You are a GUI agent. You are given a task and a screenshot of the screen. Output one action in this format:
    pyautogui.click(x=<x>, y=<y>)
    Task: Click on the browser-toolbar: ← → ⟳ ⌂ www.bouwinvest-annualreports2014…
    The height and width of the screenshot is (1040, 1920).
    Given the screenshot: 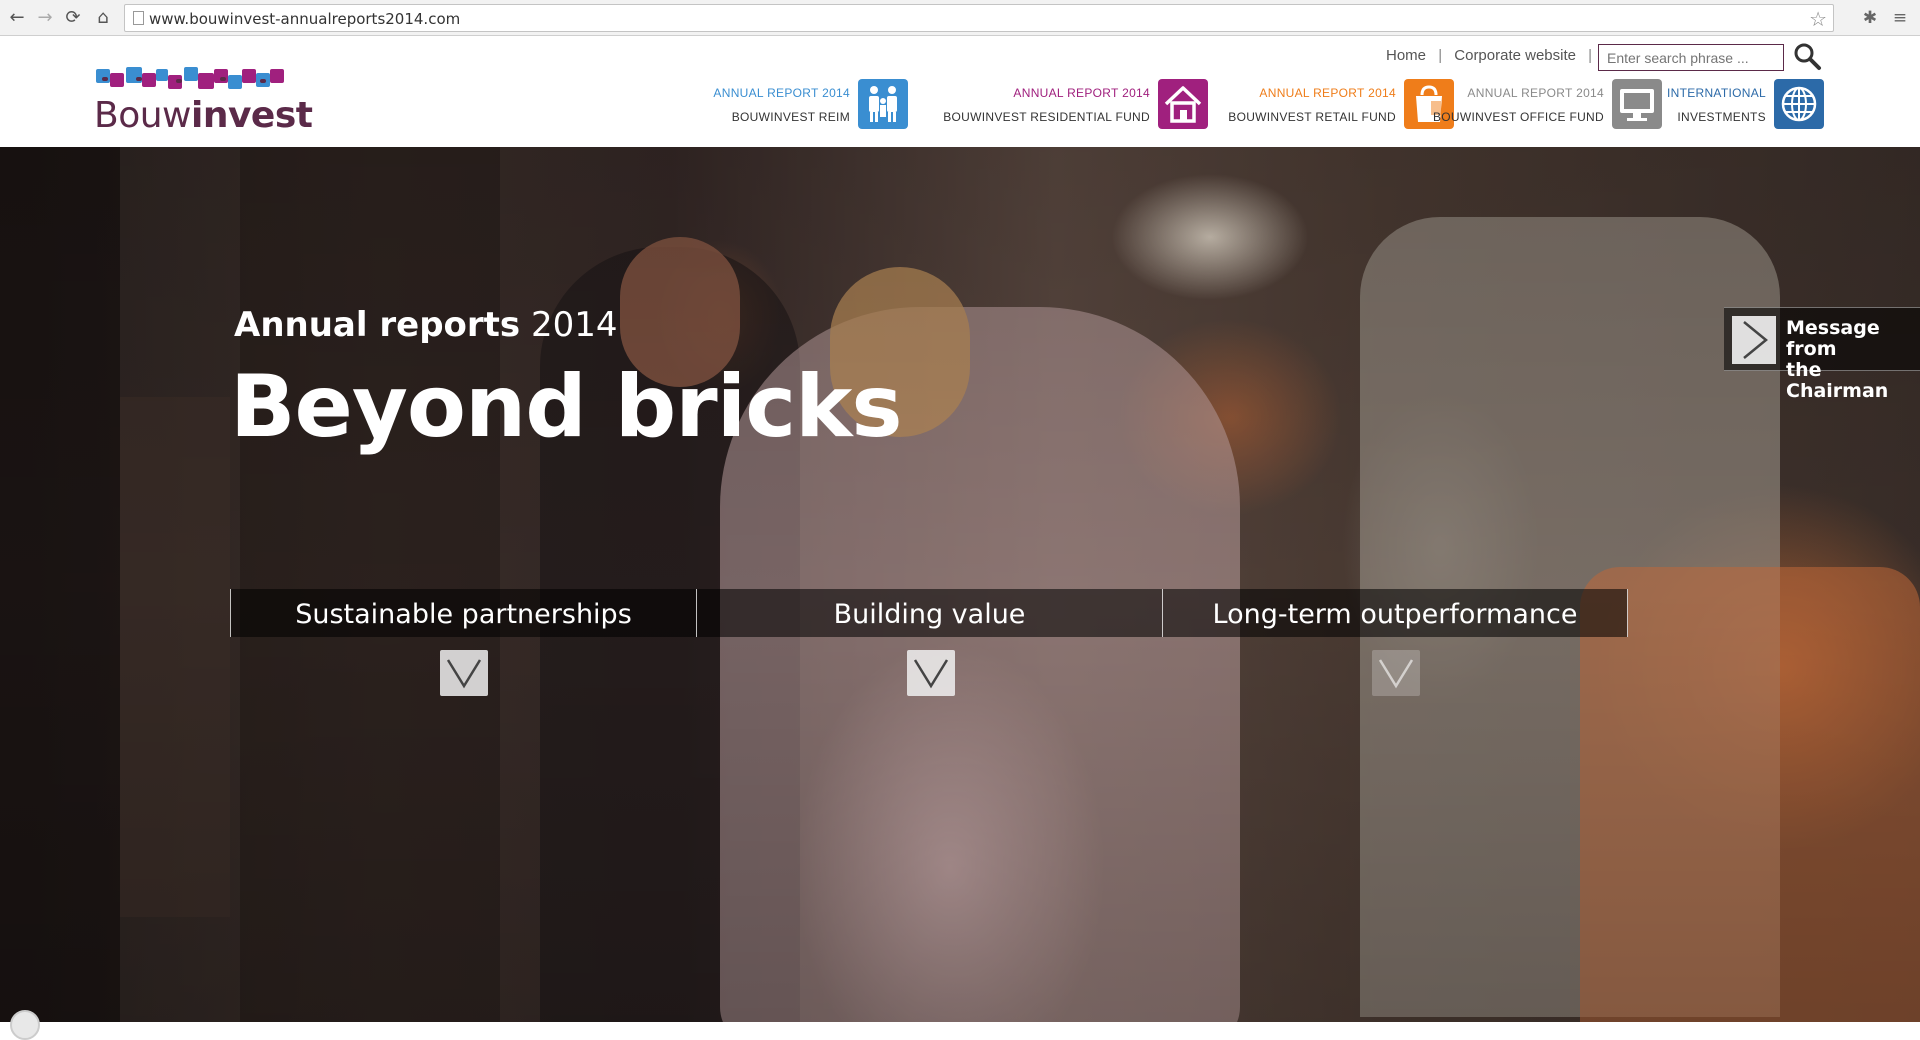 What is the action you would take?
    pyautogui.click(x=960, y=18)
    